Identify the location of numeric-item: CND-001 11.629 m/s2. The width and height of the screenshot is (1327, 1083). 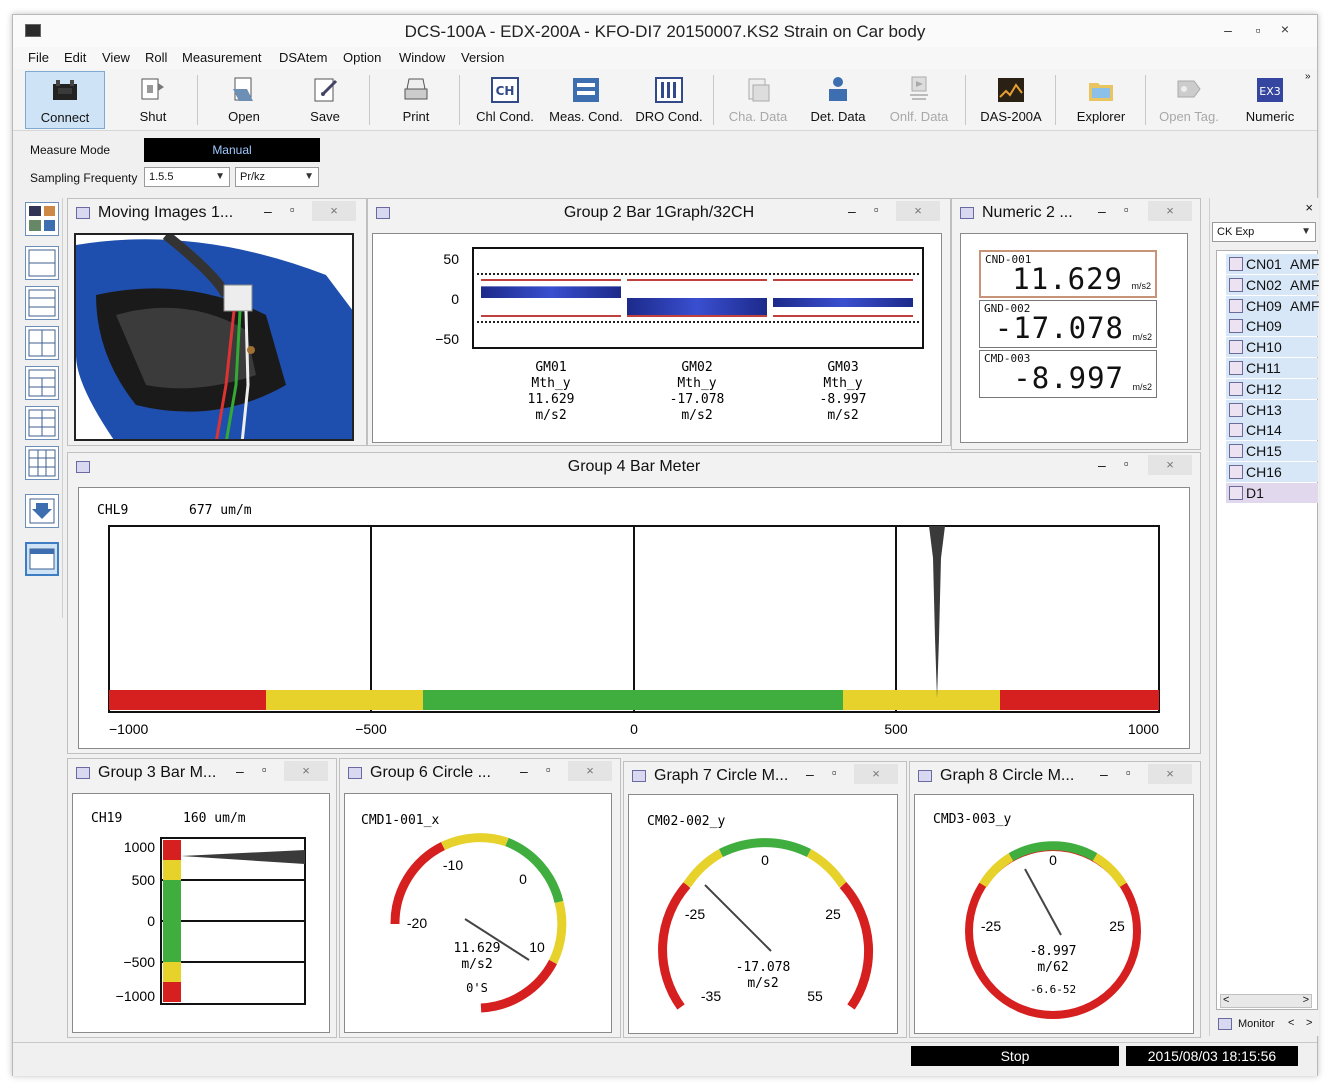
(1068, 274).